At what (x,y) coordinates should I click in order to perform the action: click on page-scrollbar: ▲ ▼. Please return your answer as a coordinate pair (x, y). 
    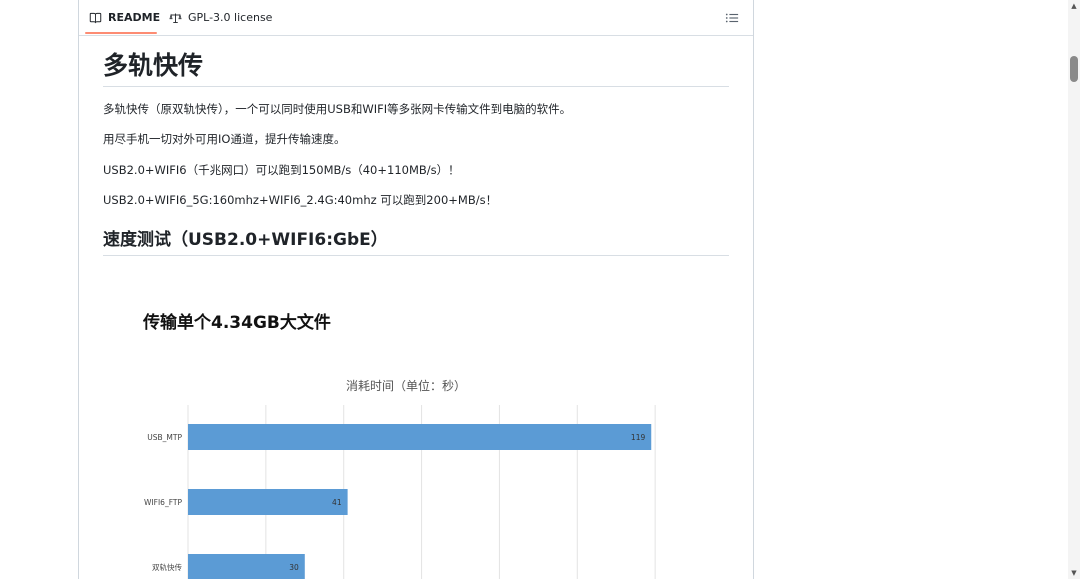
    Looking at the image, I should click on (1074, 289).